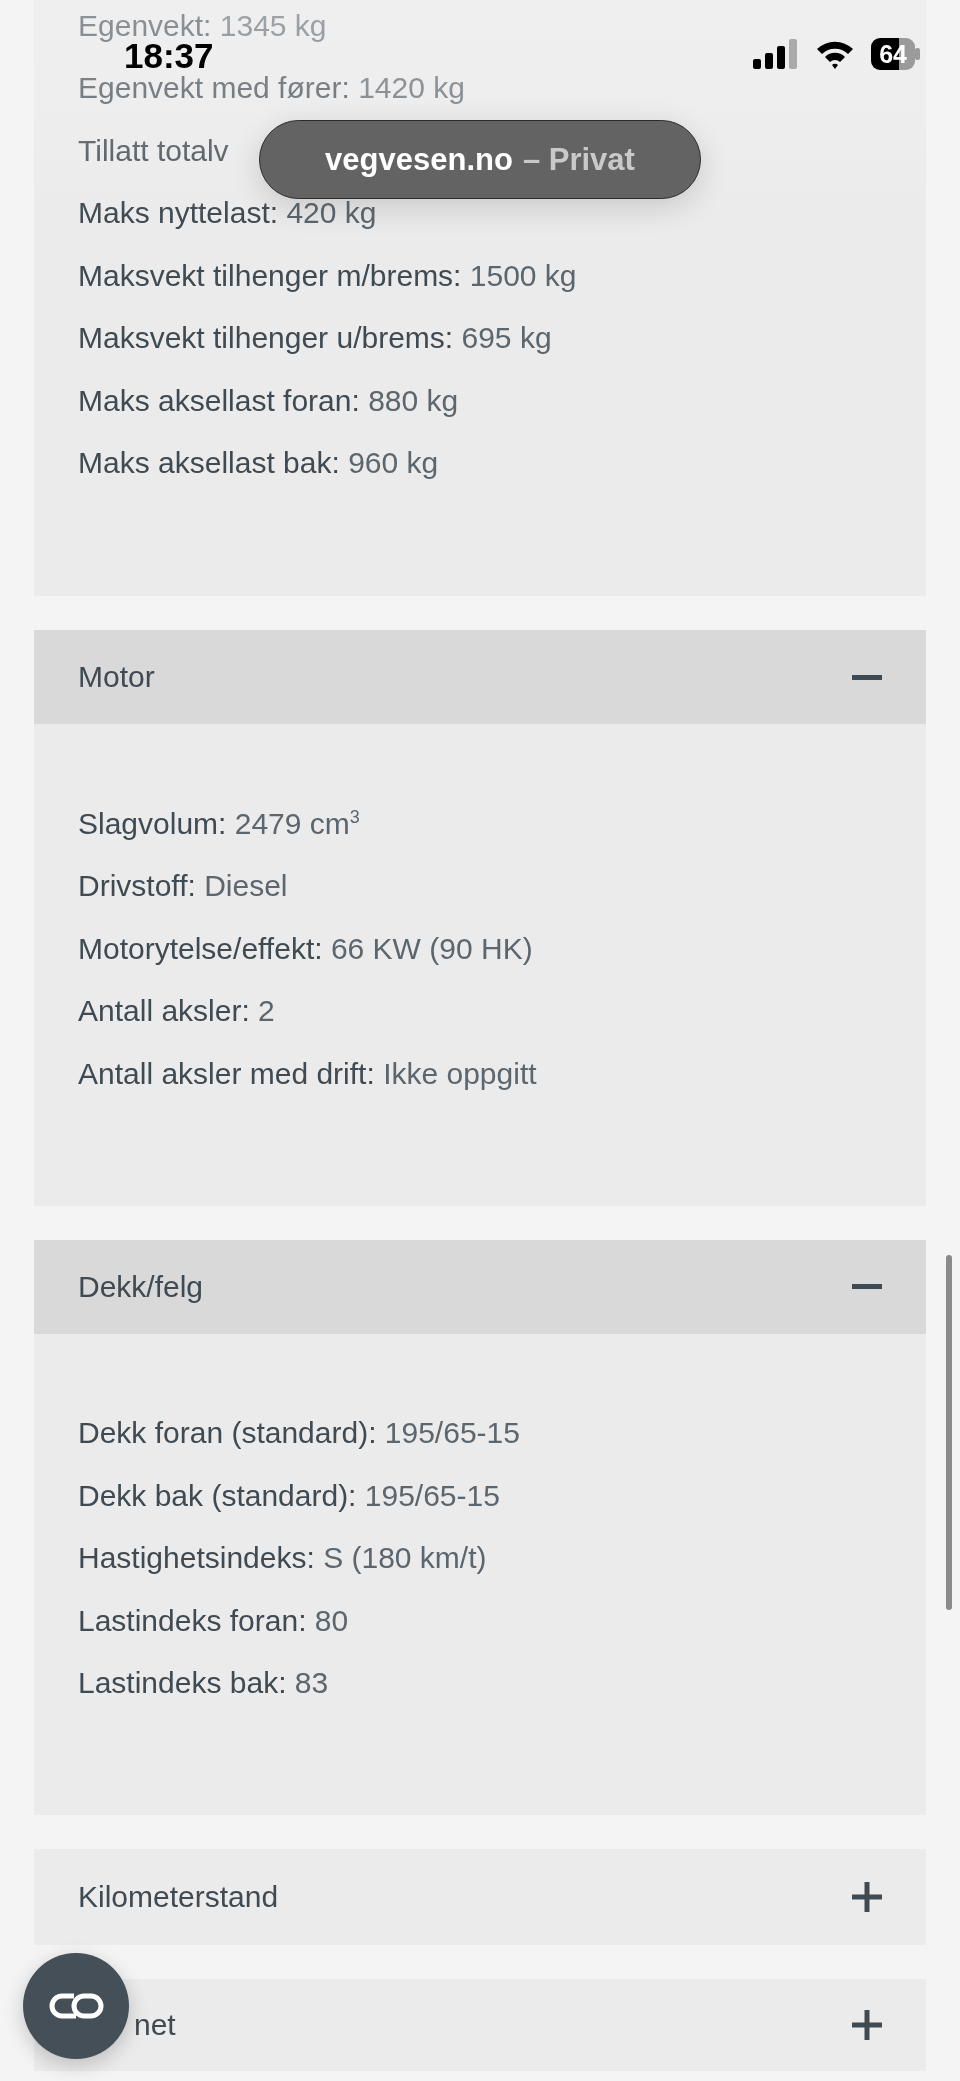 The height and width of the screenshot is (2081, 960). I want to click on status-time: 18:37, so click(169, 55).